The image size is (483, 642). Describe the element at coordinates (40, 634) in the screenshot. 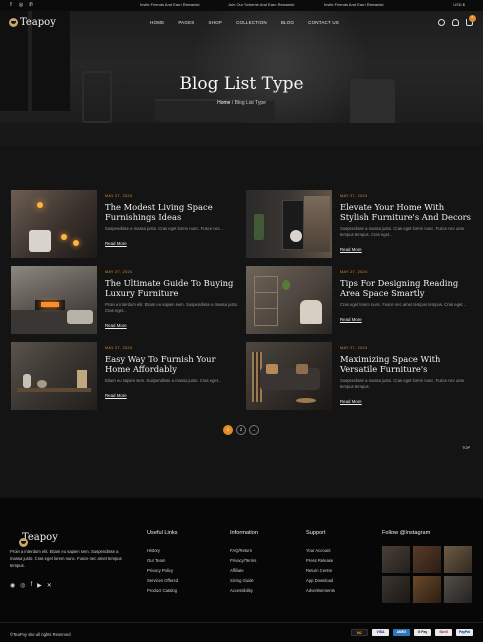

I see `copyright-text: ©TeaPoy site all rights Reserved` at that location.